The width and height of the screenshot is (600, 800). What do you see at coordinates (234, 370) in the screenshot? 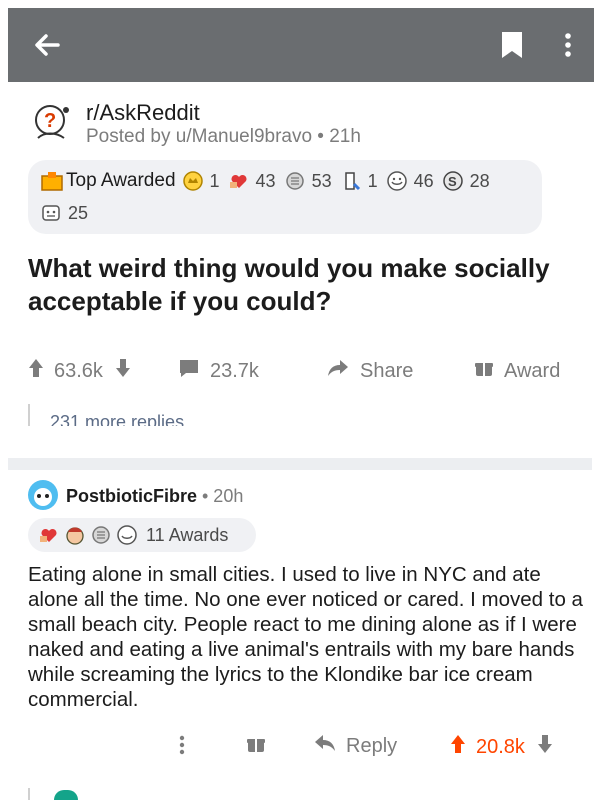
I see `comment-count: 23.7k` at bounding box center [234, 370].